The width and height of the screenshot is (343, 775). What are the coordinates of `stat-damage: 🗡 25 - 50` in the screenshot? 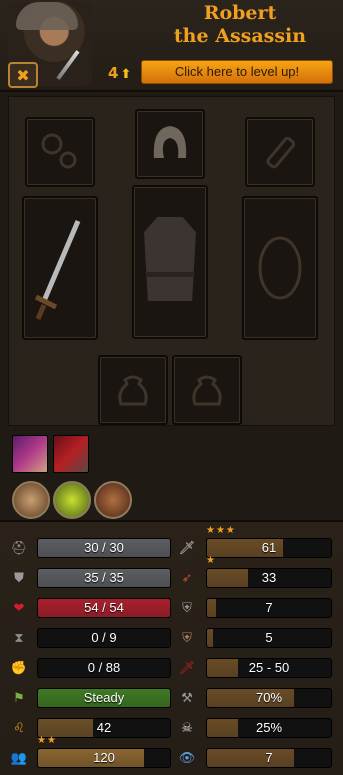 It's located at (255, 668).